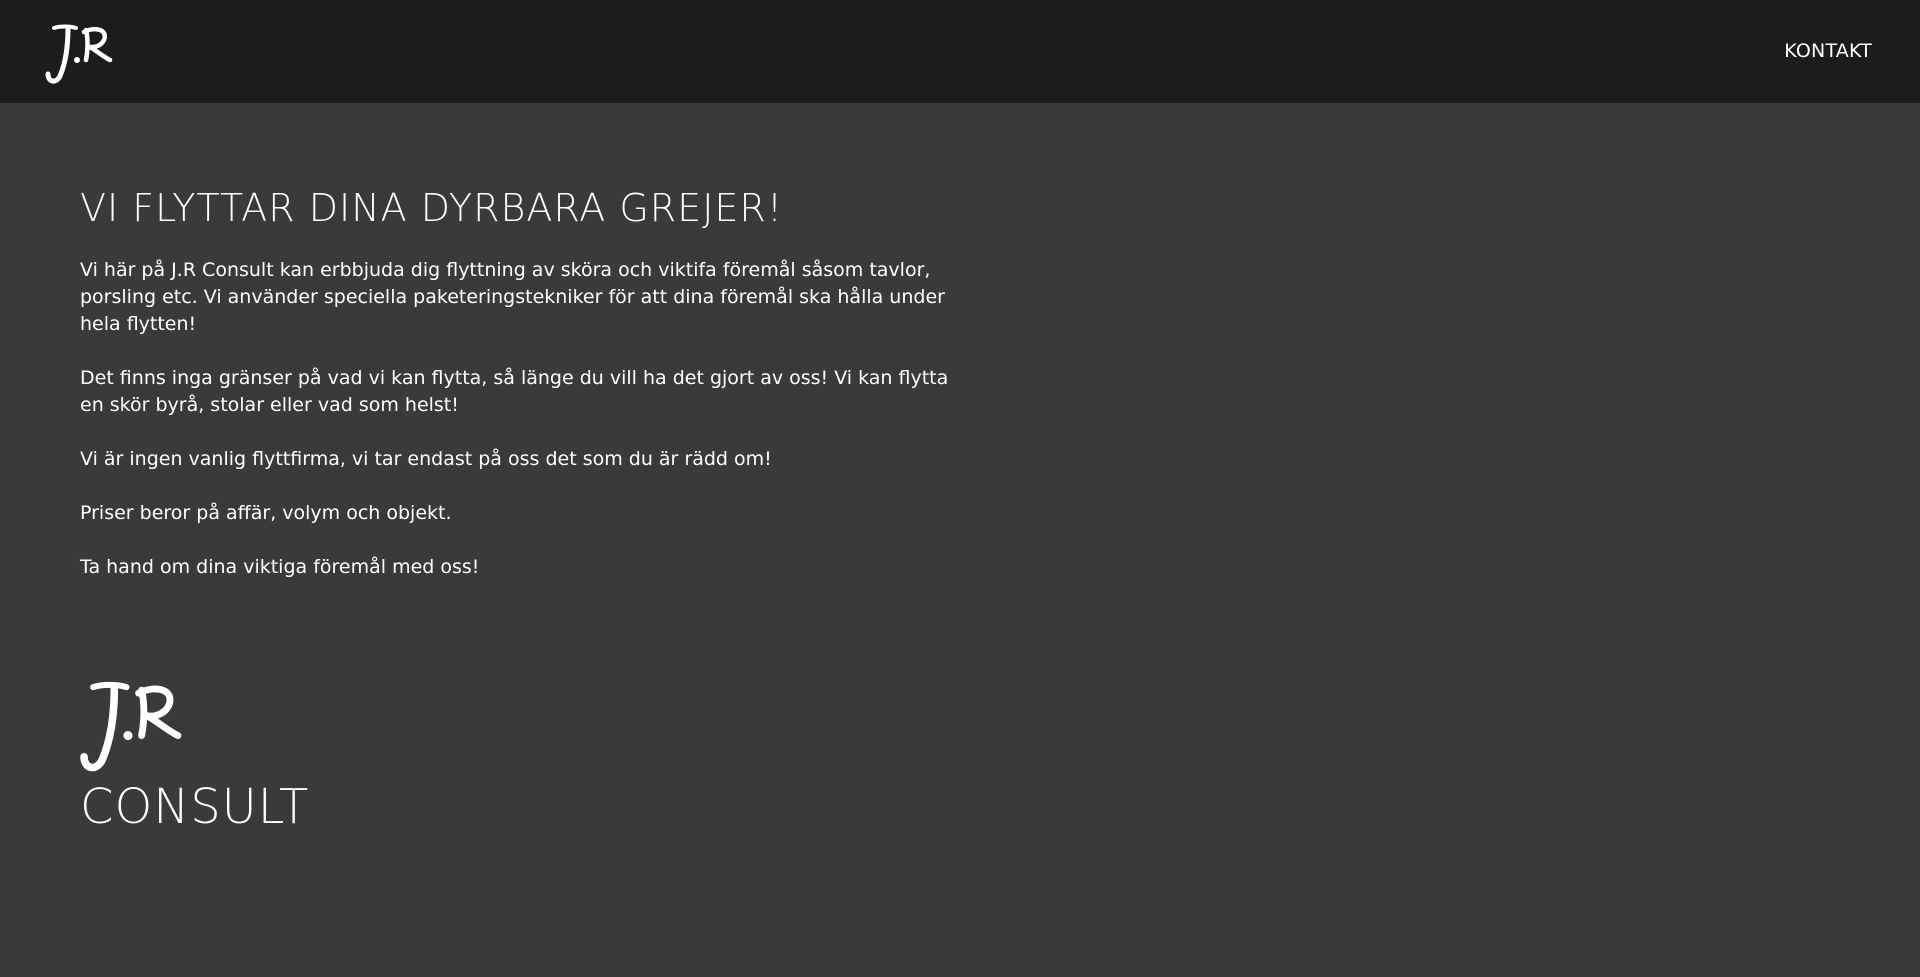 The width and height of the screenshot is (1920, 977). I want to click on footer-consult-label: CONSULT, so click(195, 807).